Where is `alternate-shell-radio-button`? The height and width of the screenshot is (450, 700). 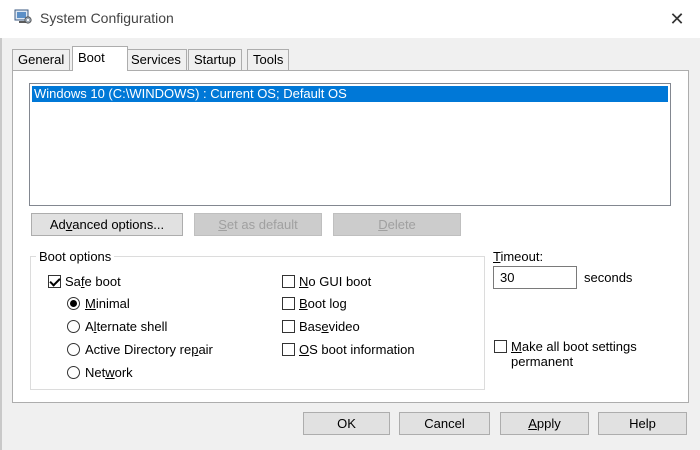
alternate-shell-radio-button is located at coordinates (73, 326).